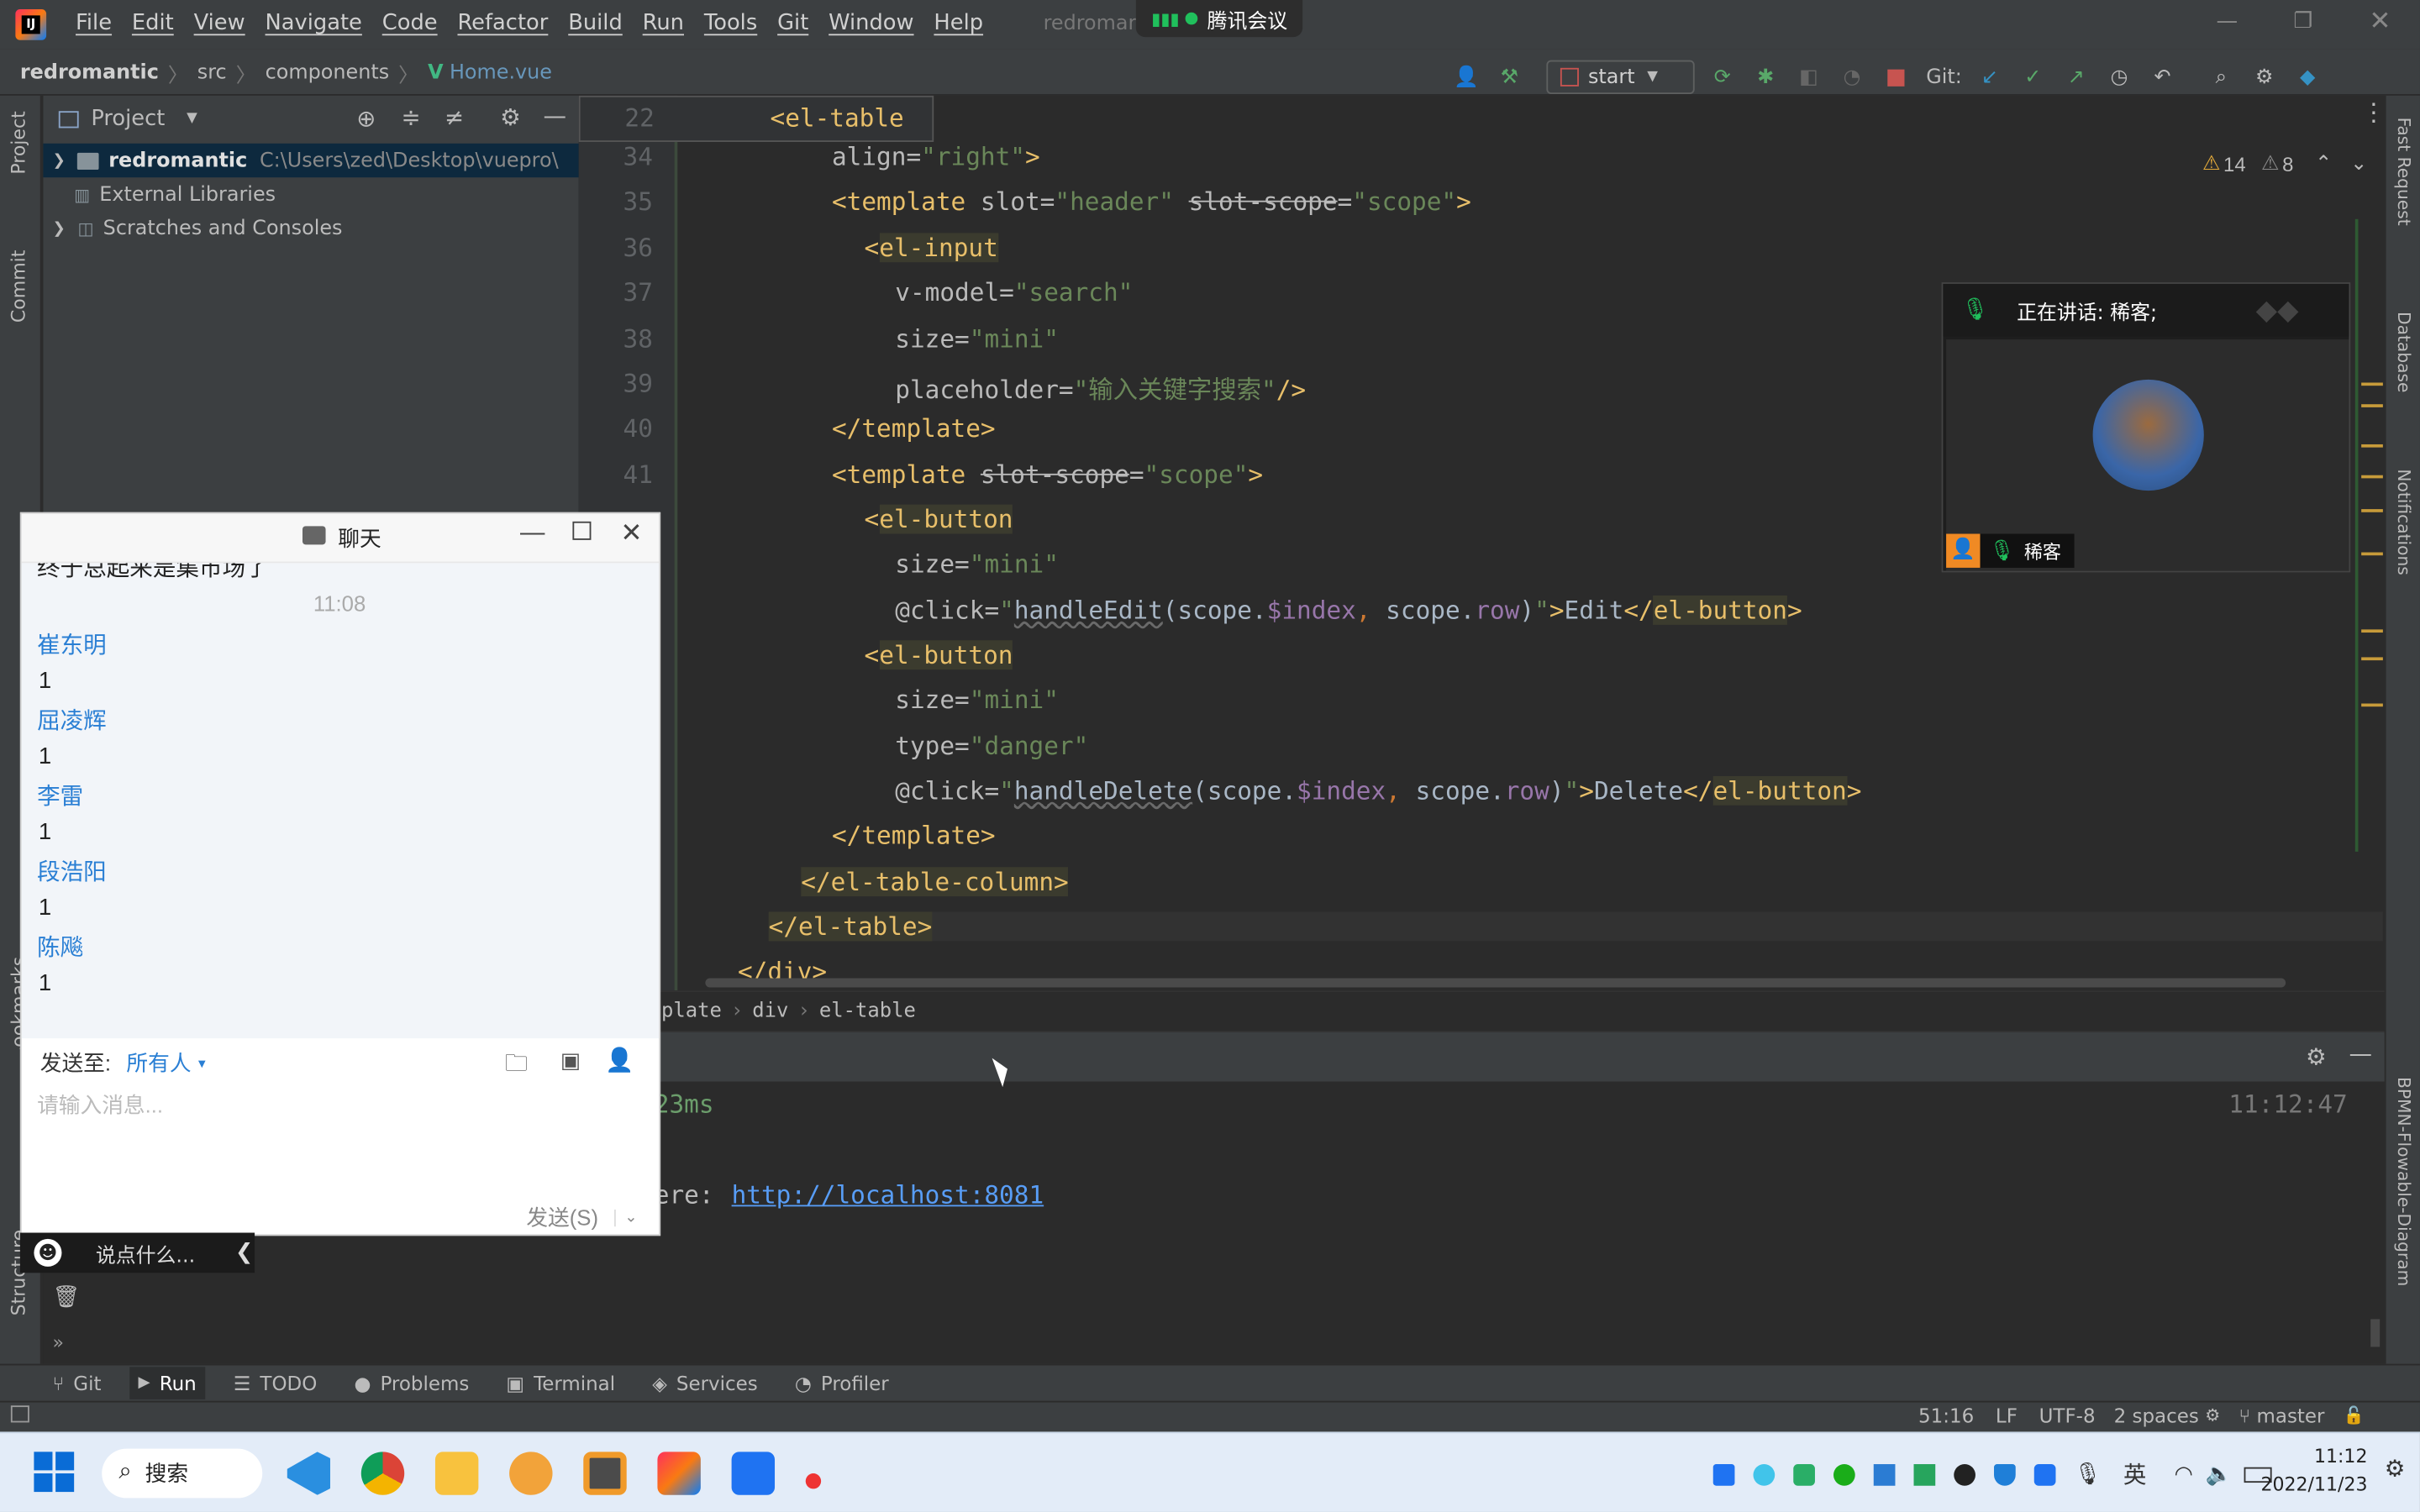  I want to click on menu-file: File, so click(94, 23).